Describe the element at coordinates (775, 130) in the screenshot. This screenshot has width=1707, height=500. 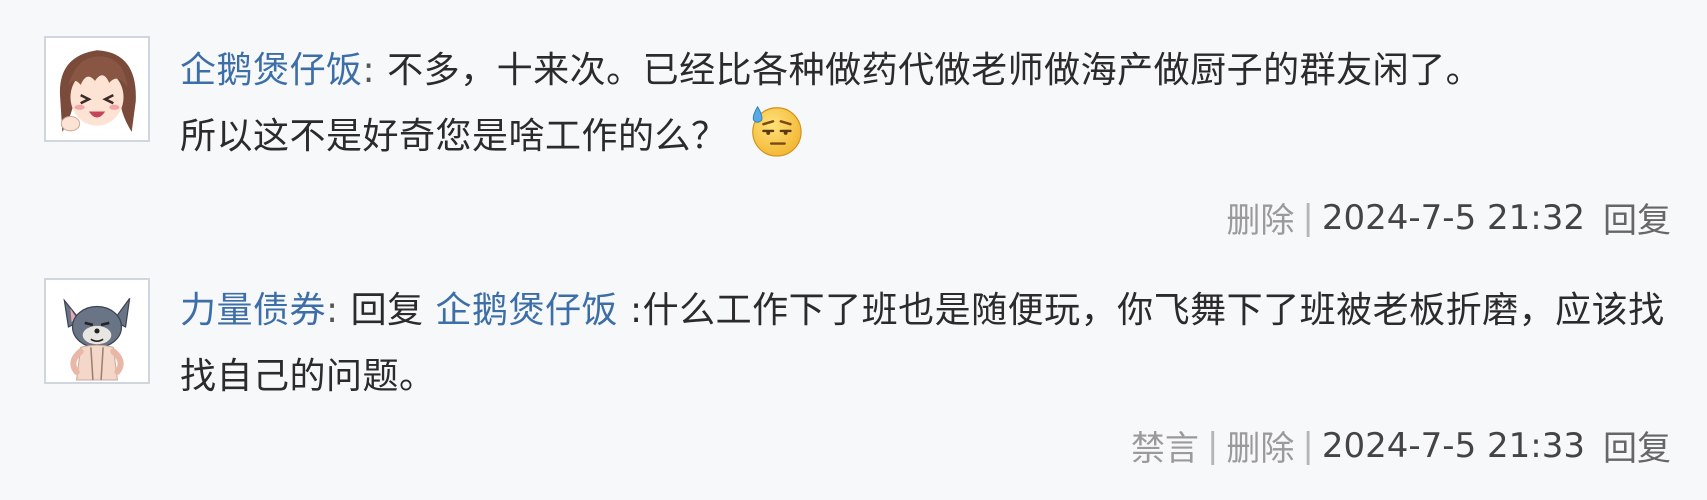
I see `sweat-smile-emoji-icon` at that location.